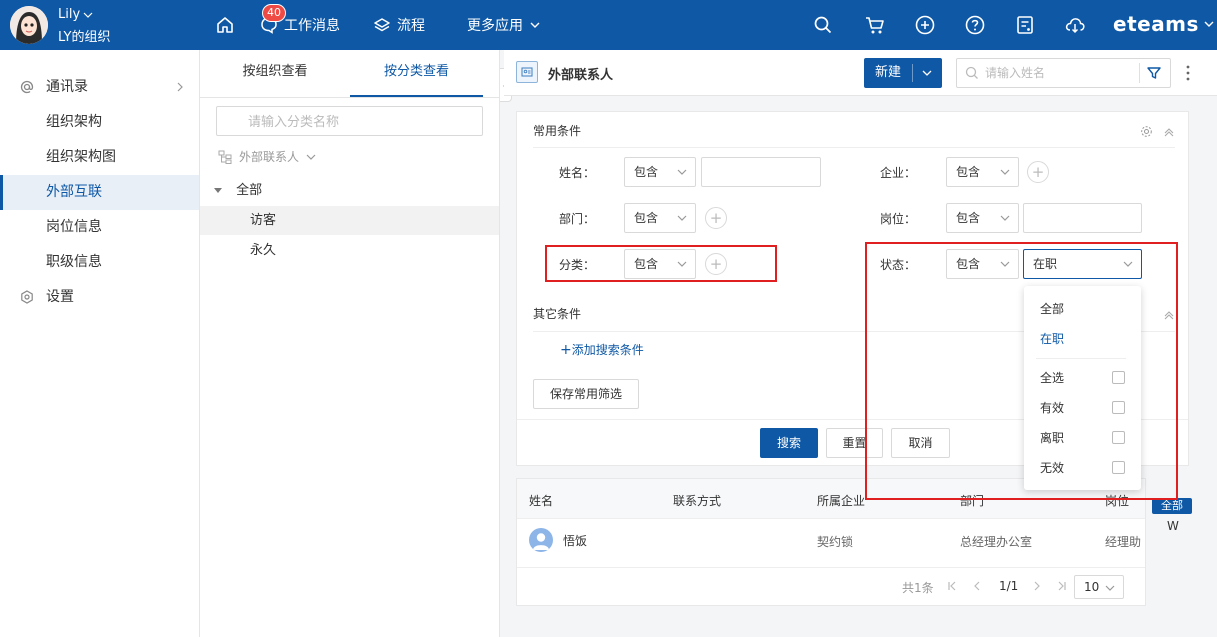 This screenshot has height=637, width=1217. Describe the element at coordinates (67, 87) in the screenshot. I see `sidebar-item-label: 通讯录` at that location.